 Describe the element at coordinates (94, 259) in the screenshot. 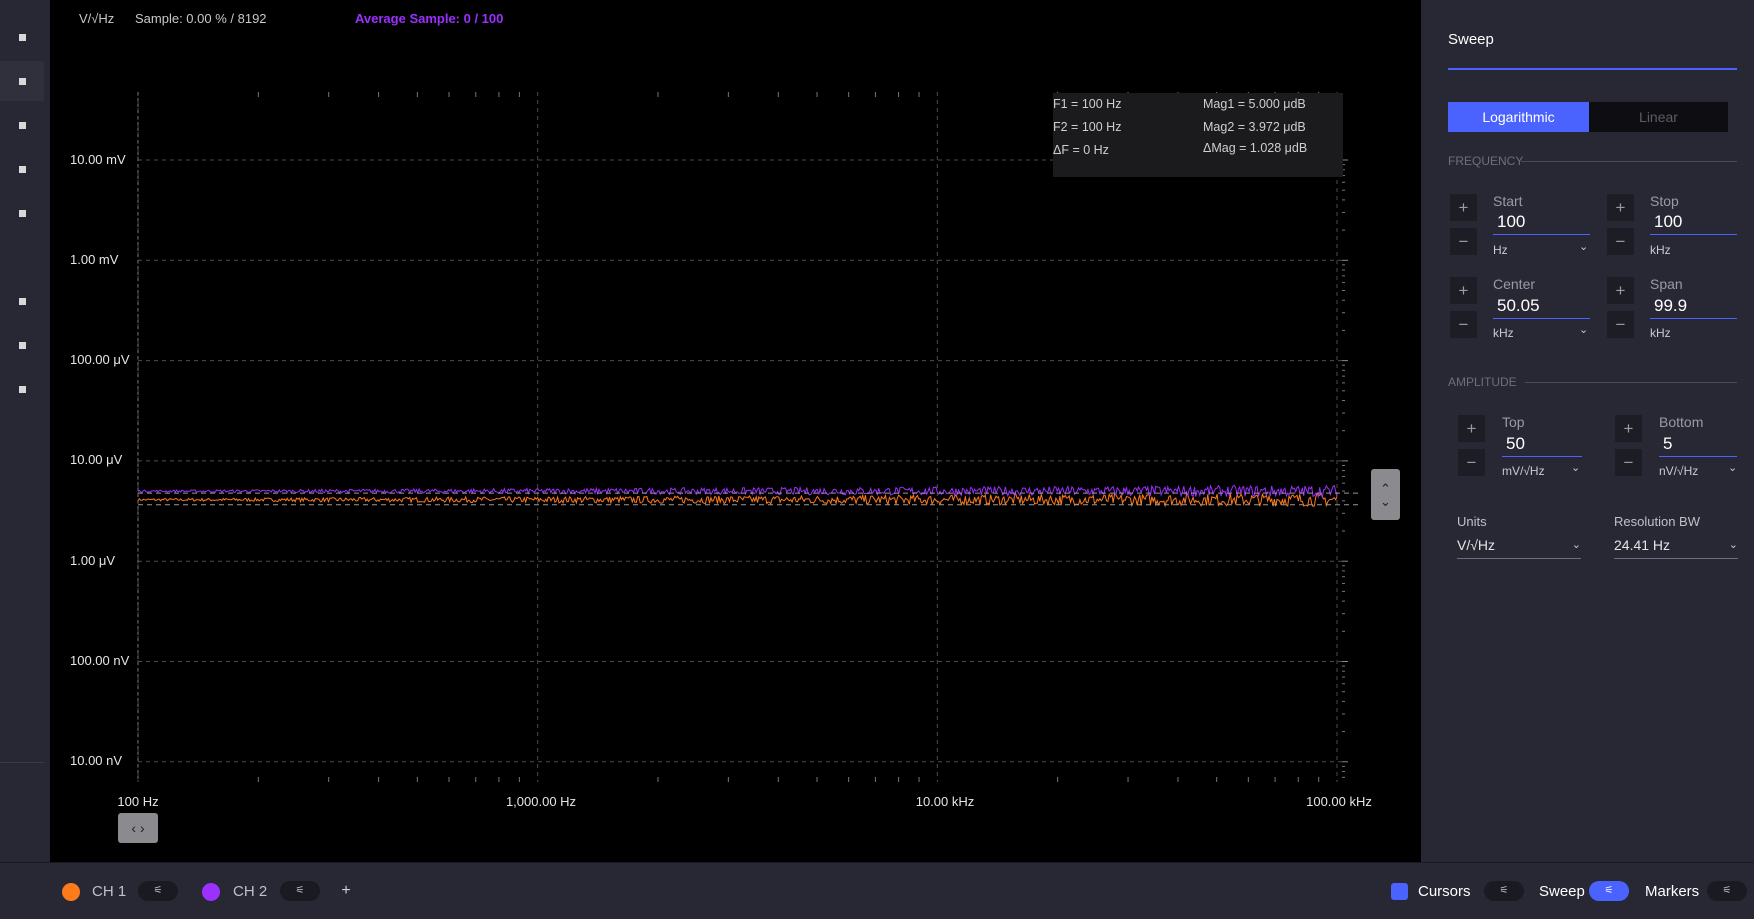

I see `y-tick-label: 1.00 mV` at that location.